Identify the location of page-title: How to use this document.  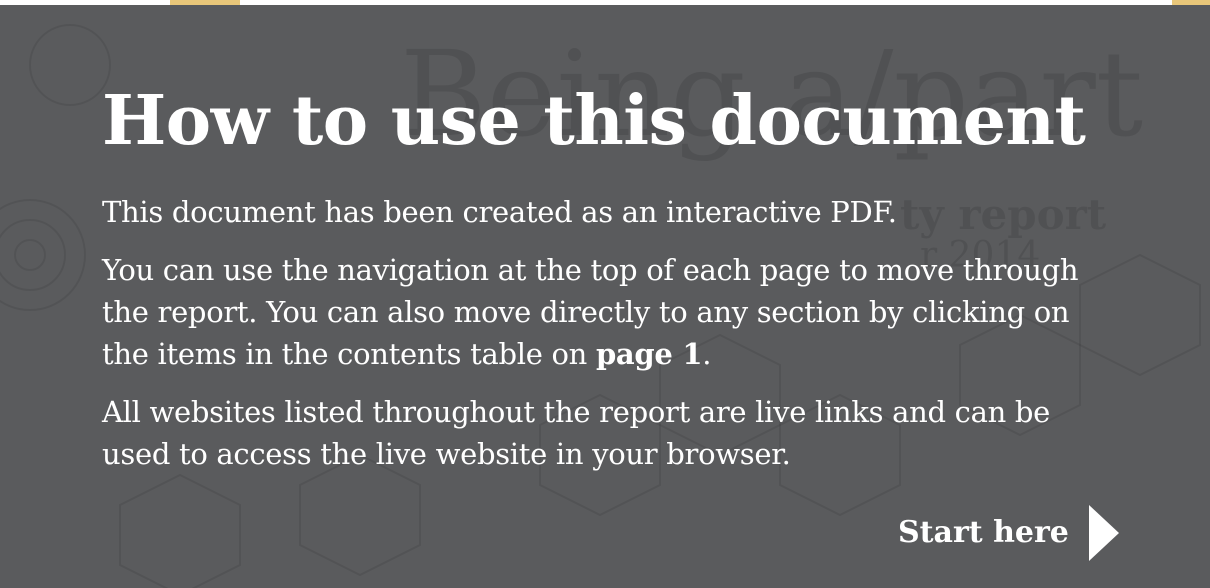
(594, 121).